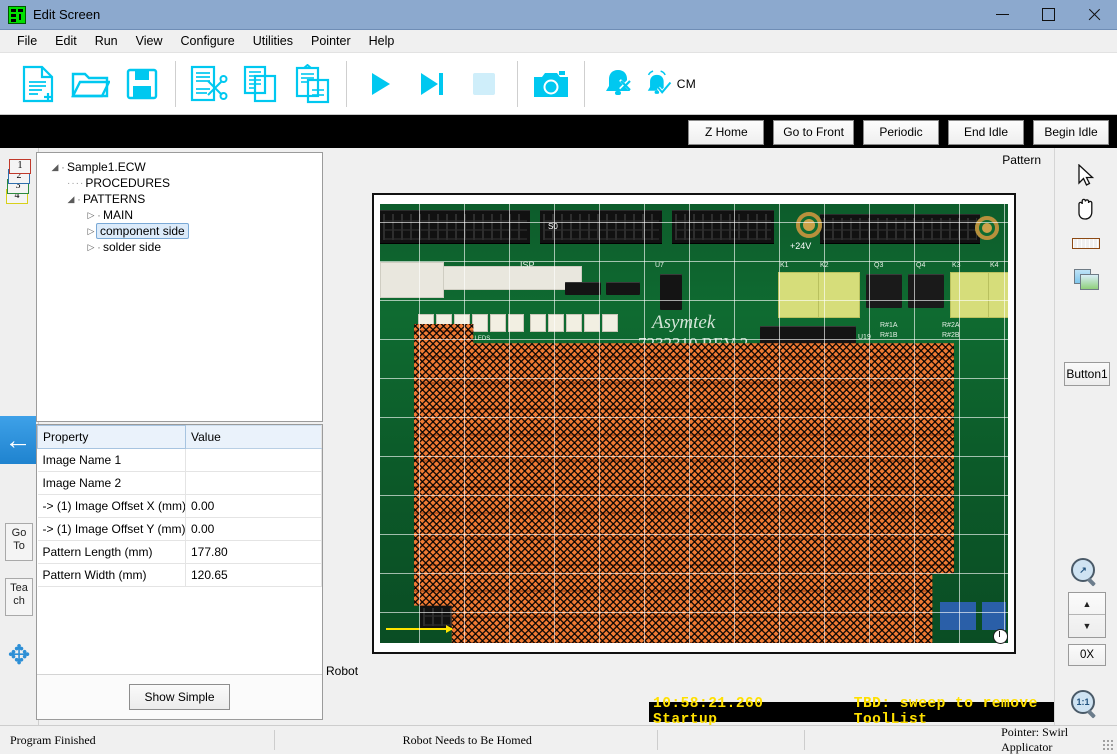 The height and width of the screenshot is (755, 1117). What do you see at coordinates (313, 84) in the screenshot?
I see `paste-button` at bounding box center [313, 84].